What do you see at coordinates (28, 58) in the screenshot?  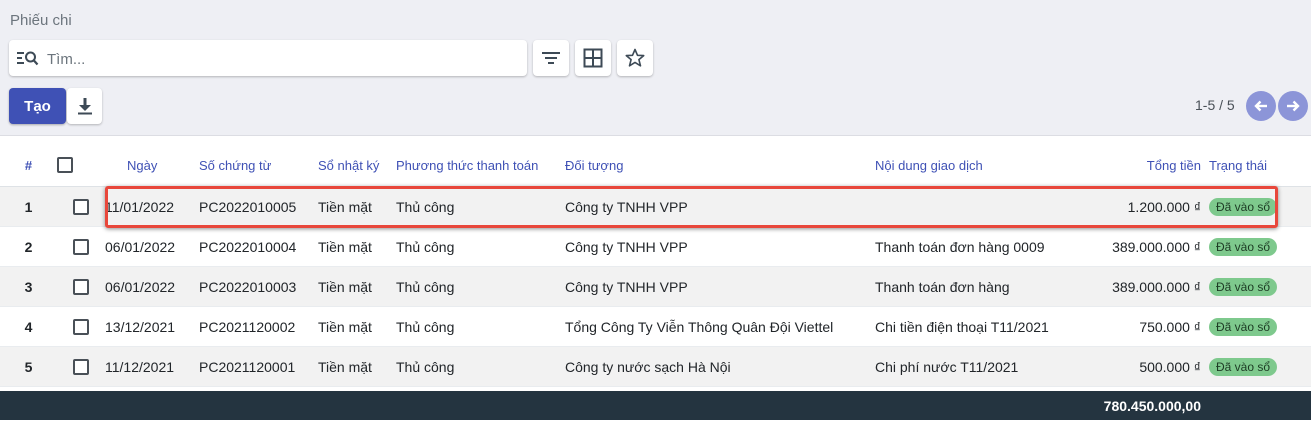 I see `search-panel-icon` at bounding box center [28, 58].